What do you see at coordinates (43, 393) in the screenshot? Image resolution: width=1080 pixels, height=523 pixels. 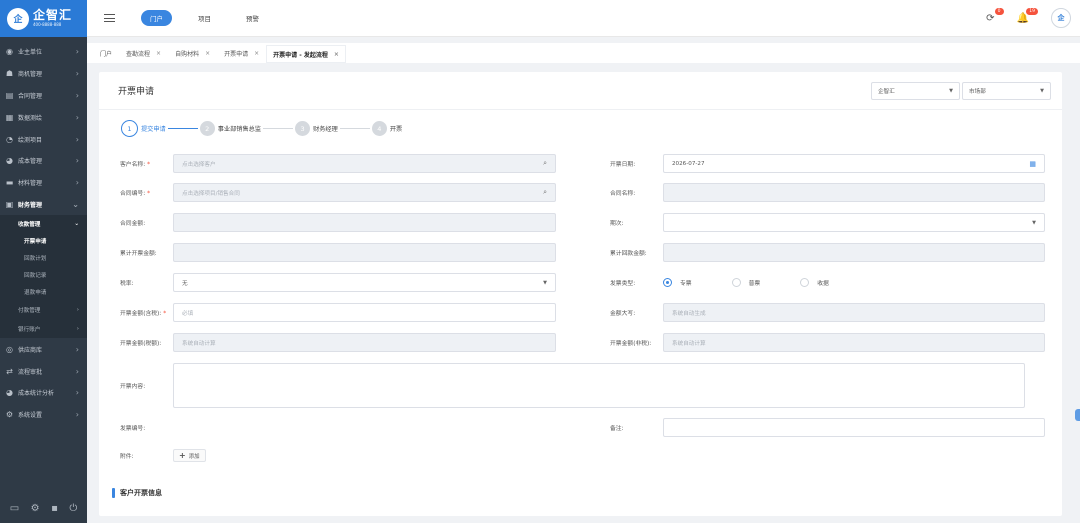 I see `sidebar-item-cost-analysis: ◕ 成本统计分析 ›` at bounding box center [43, 393].